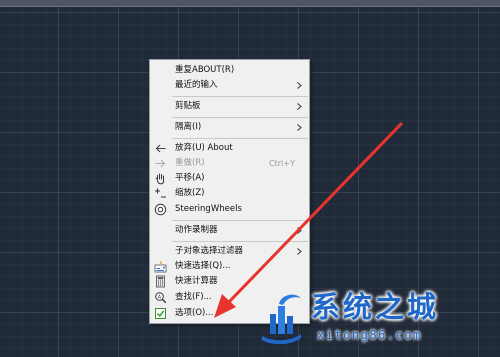 The height and width of the screenshot is (357, 500). Describe the element at coordinates (250, 3) in the screenshot. I see `top-toolbar-strip` at that location.